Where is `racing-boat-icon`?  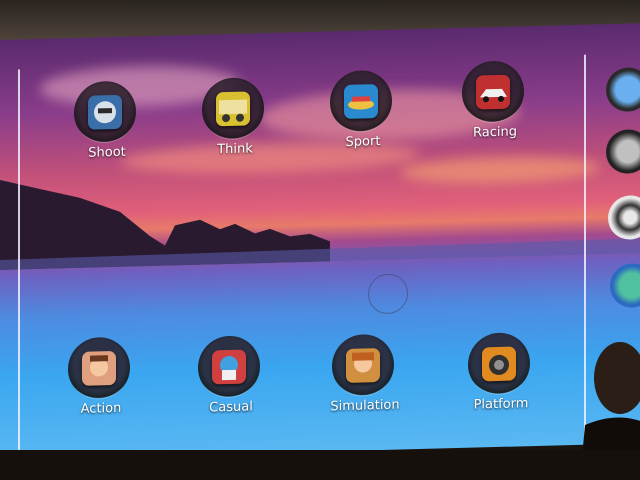
racing-boat-icon is located at coordinates (361, 101).